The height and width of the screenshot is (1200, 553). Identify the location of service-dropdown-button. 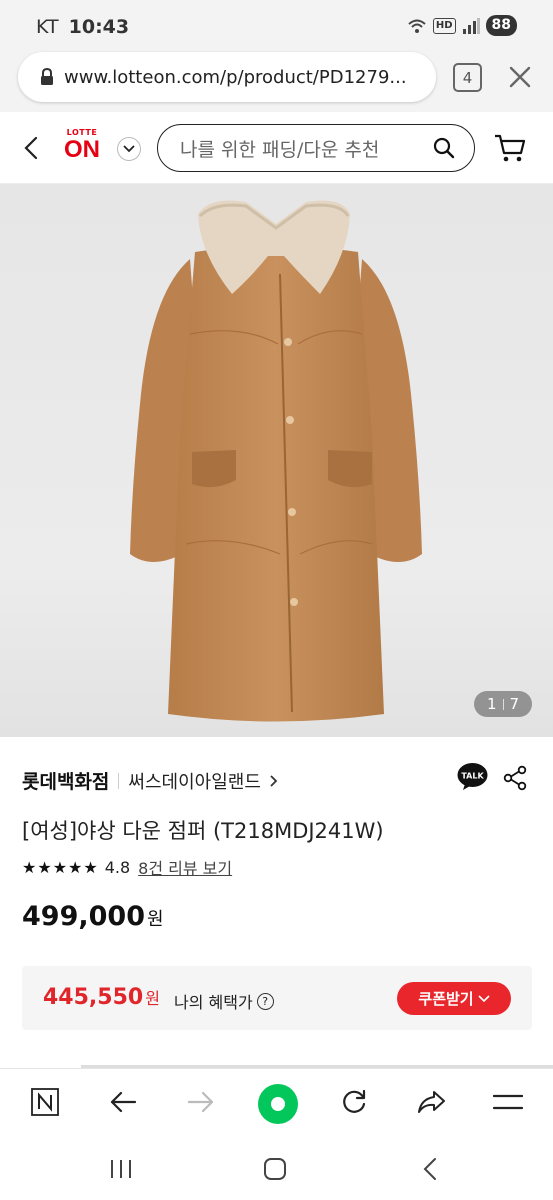
(129, 149).